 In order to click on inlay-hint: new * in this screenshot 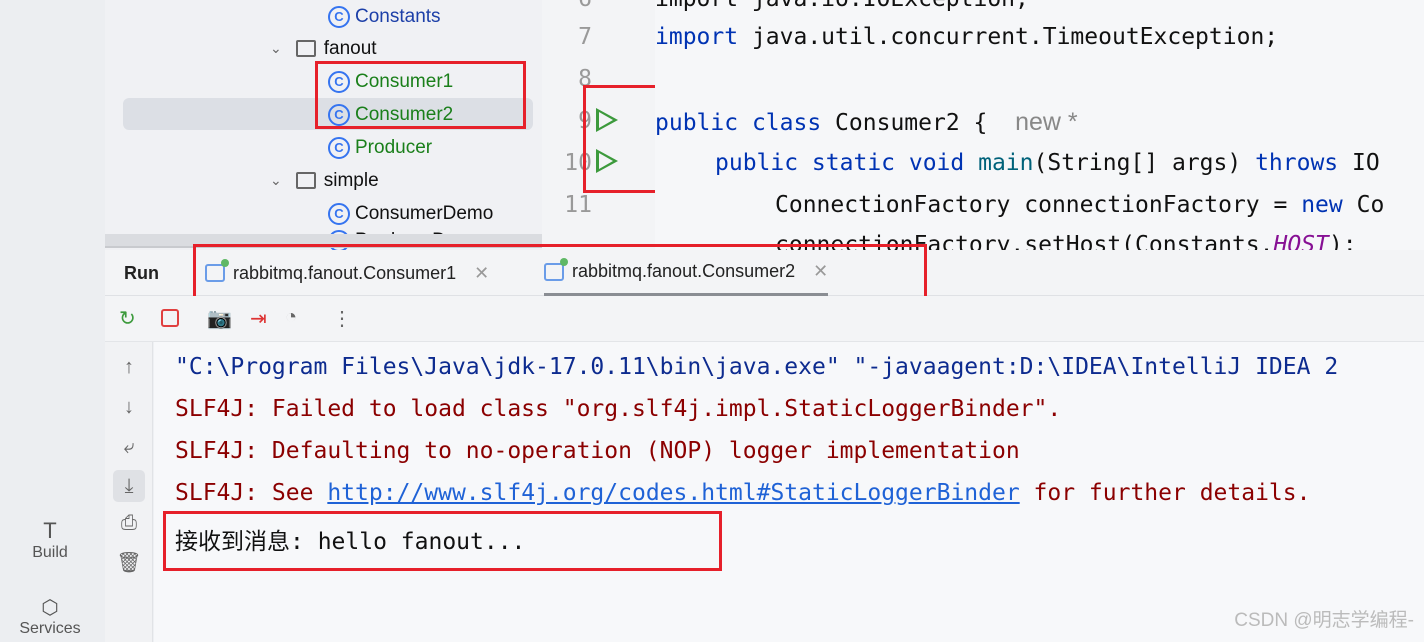, I will do `click(1046, 122)`.